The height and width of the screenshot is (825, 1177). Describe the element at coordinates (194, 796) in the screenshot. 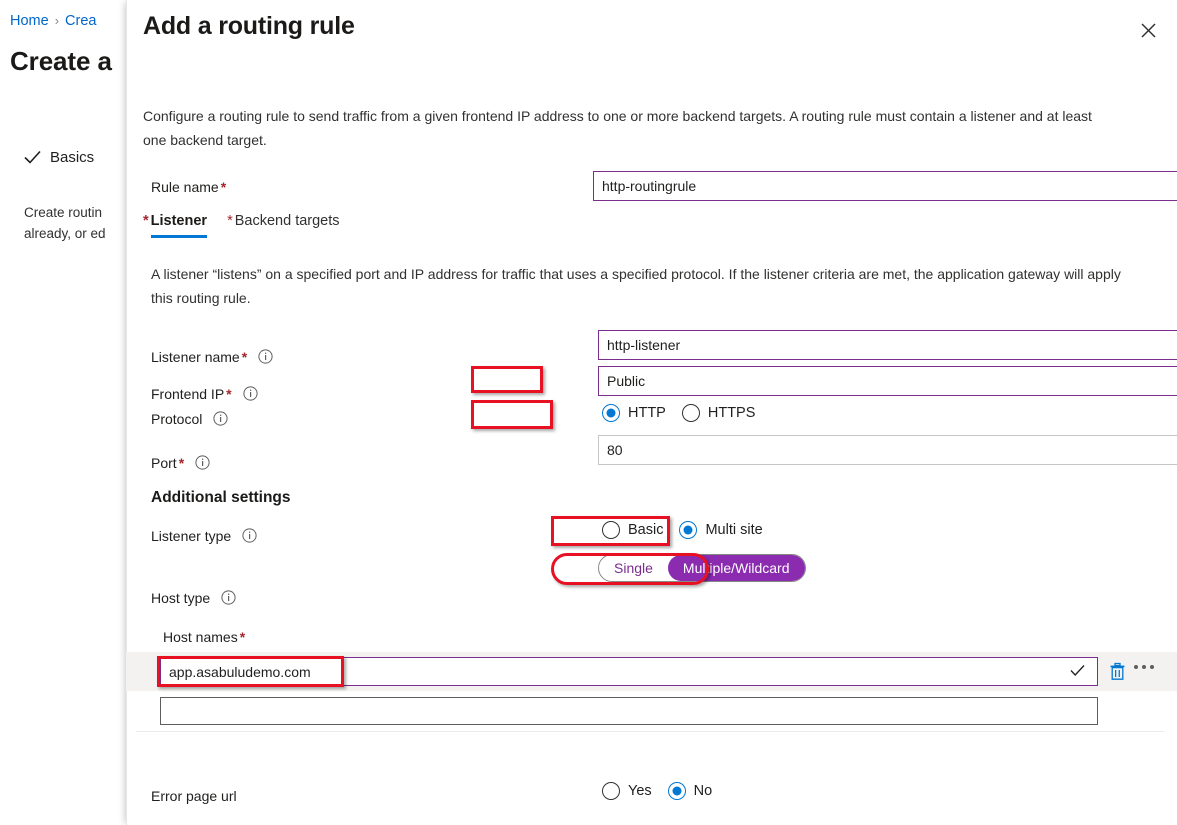

I see `error-page-url-label: Error page url` at that location.